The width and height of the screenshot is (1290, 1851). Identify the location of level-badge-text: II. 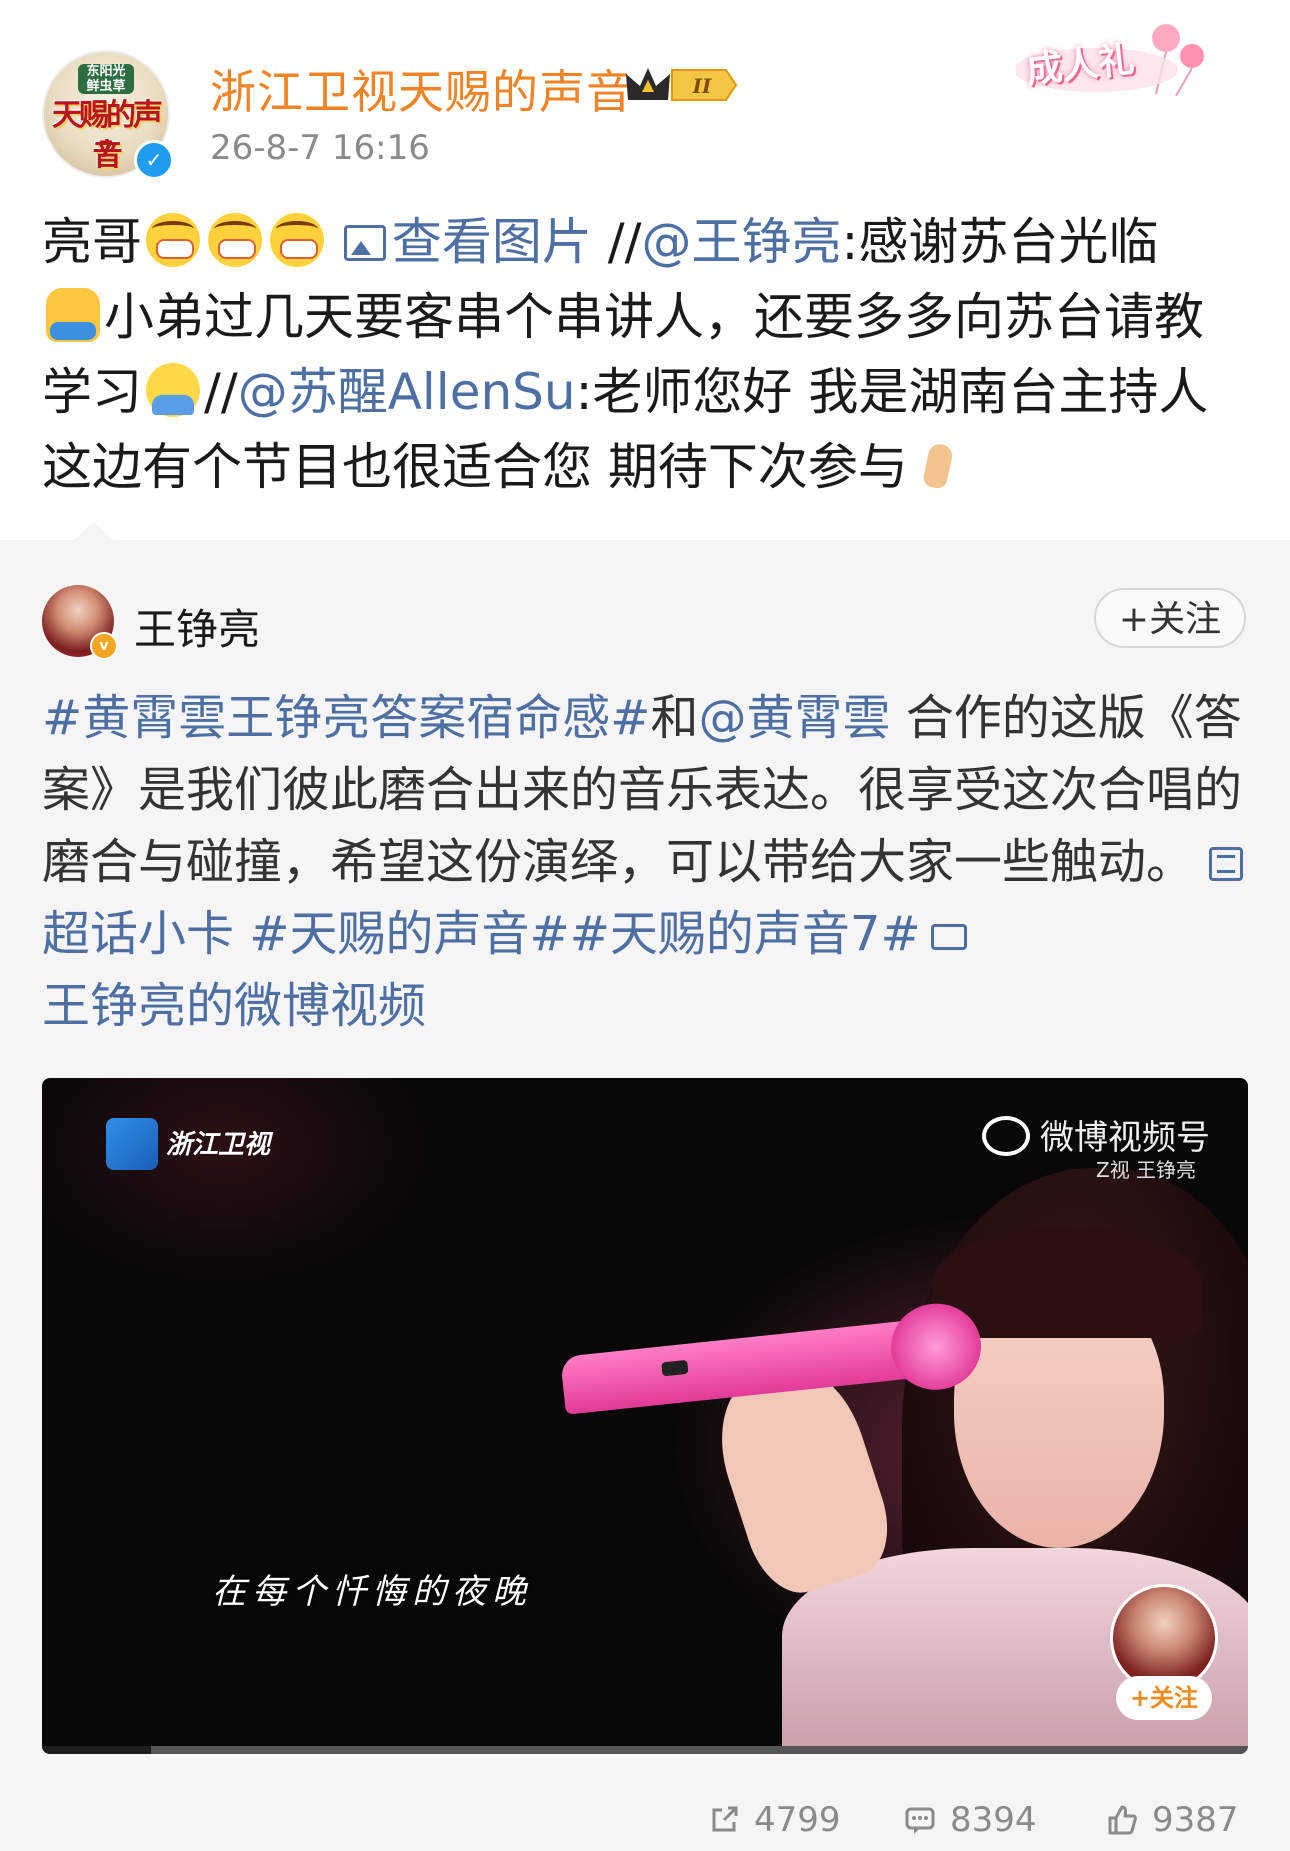
(702, 86).